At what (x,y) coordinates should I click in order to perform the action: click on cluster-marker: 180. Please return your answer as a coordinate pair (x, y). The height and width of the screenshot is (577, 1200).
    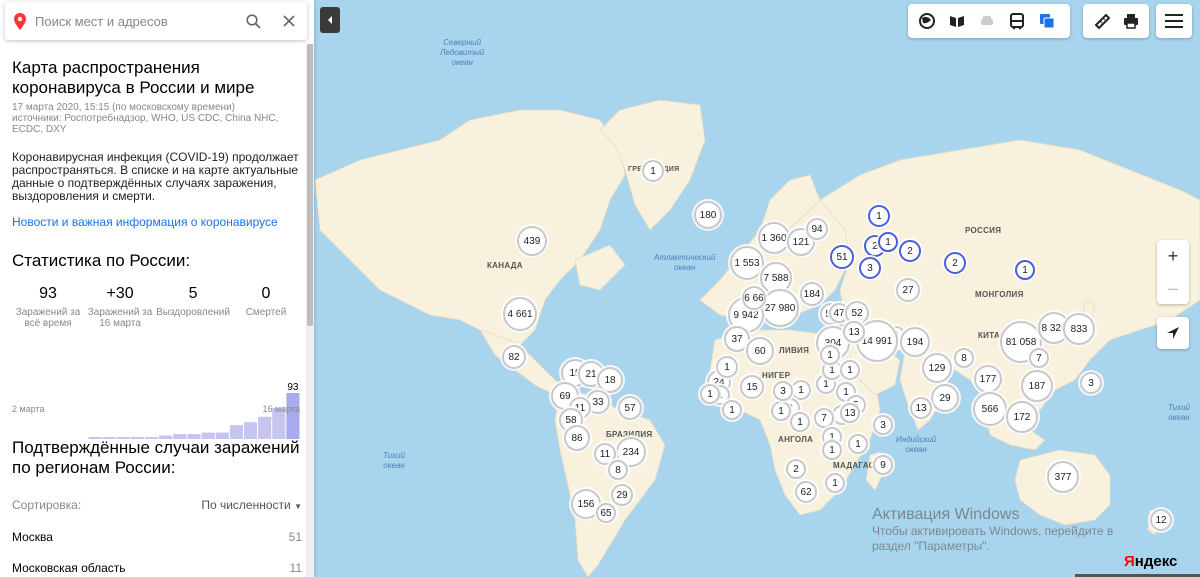
    Looking at the image, I should click on (708, 215).